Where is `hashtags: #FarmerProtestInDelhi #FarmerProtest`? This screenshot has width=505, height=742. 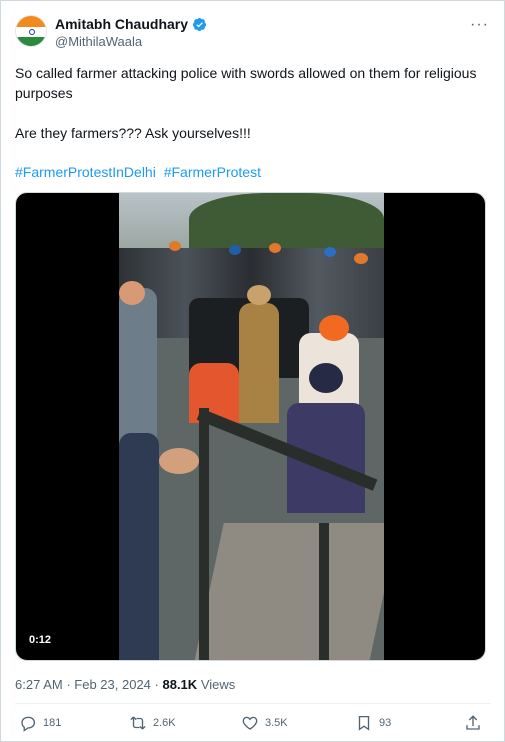
hashtags: #FarmerProtestInDelhi #FarmerProtest is located at coordinates (140, 172).